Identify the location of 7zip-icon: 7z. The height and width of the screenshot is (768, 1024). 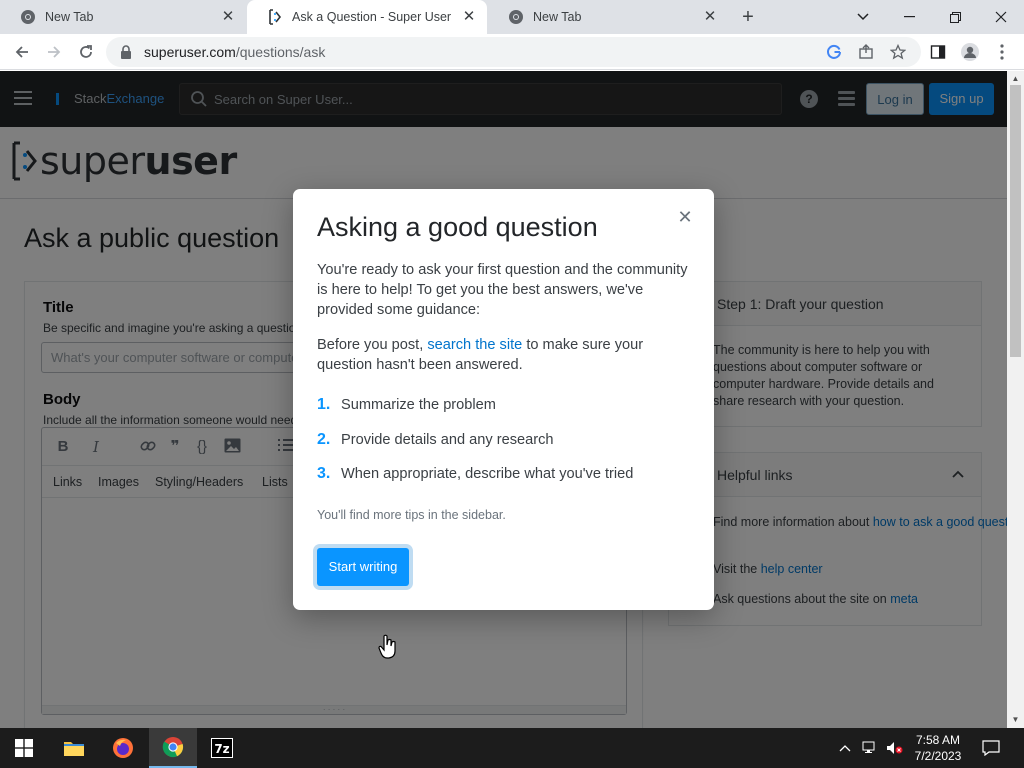
(222, 748).